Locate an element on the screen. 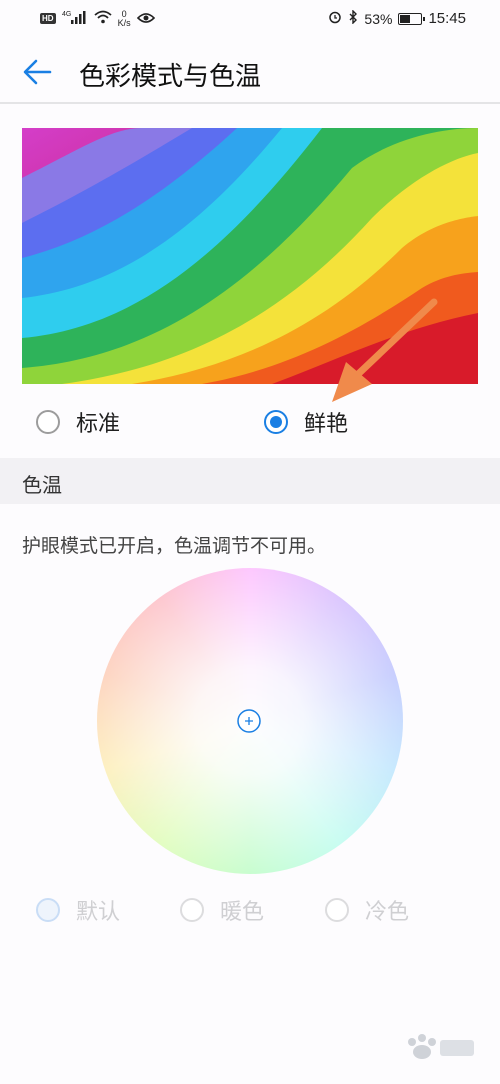  page-title: 色彩模式与色温 is located at coordinates (170, 77).